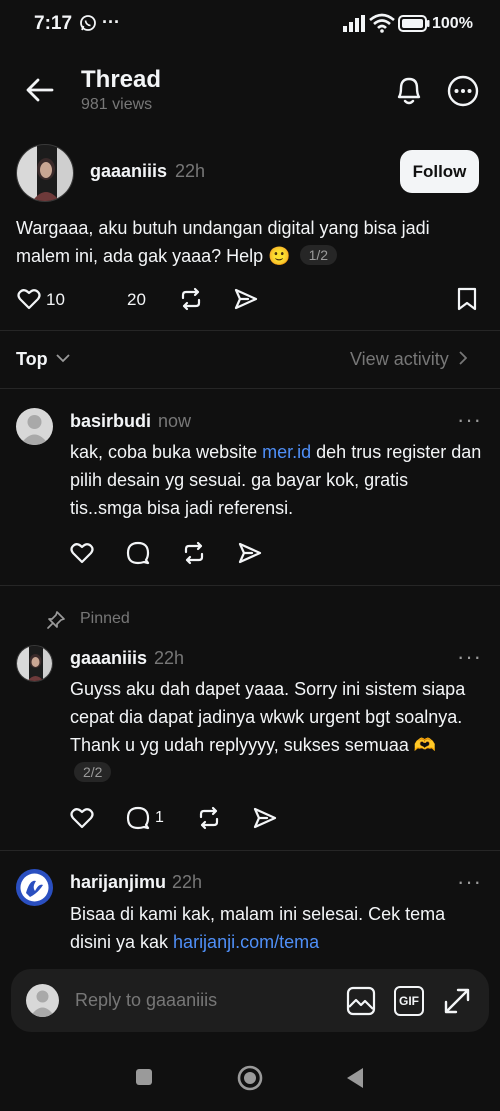 Image resolution: width=500 pixels, height=1111 pixels. What do you see at coordinates (463, 91) in the screenshot?
I see `more-options-icon` at bounding box center [463, 91].